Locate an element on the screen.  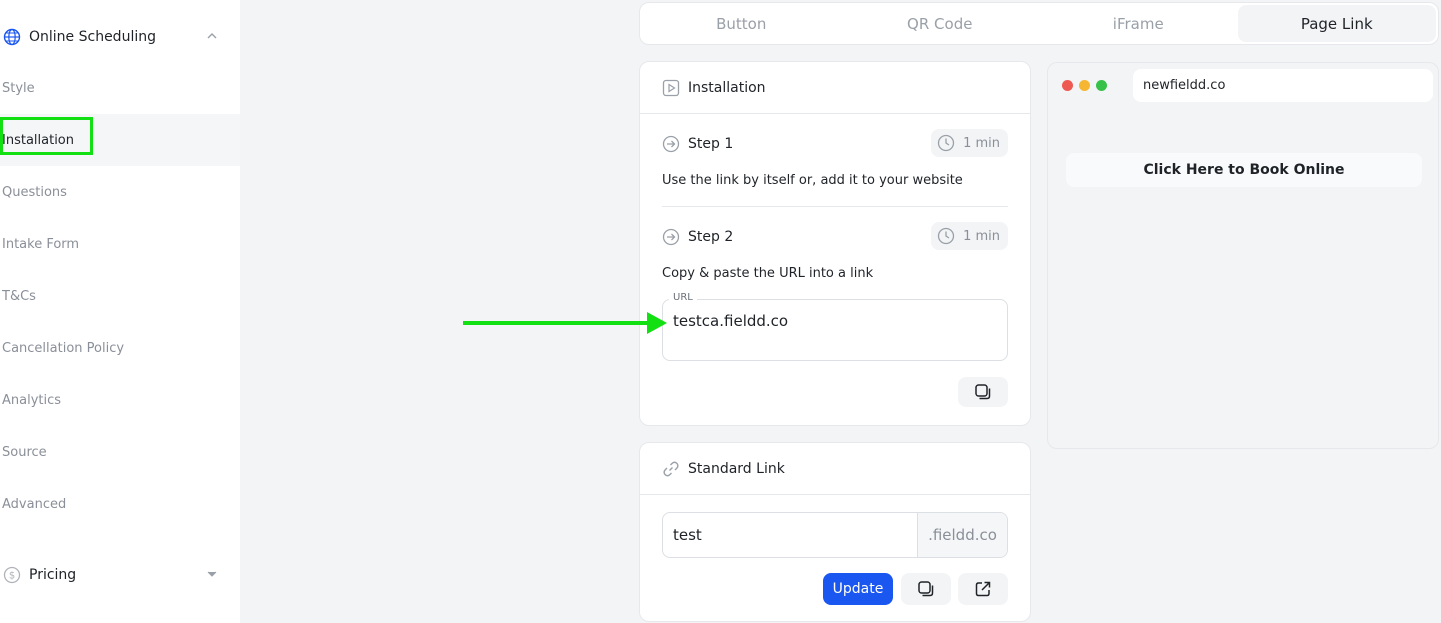
step-2-time: 1 min is located at coordinates (981, 236).